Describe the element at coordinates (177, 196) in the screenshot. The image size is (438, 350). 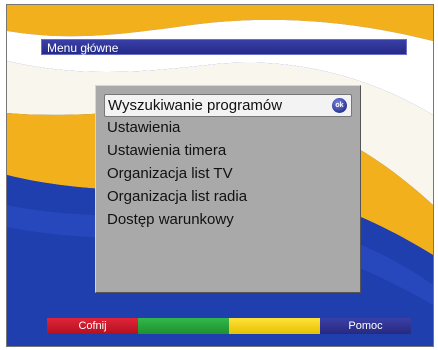
I see `menu-item-label: Organizacja list radia` at that location.